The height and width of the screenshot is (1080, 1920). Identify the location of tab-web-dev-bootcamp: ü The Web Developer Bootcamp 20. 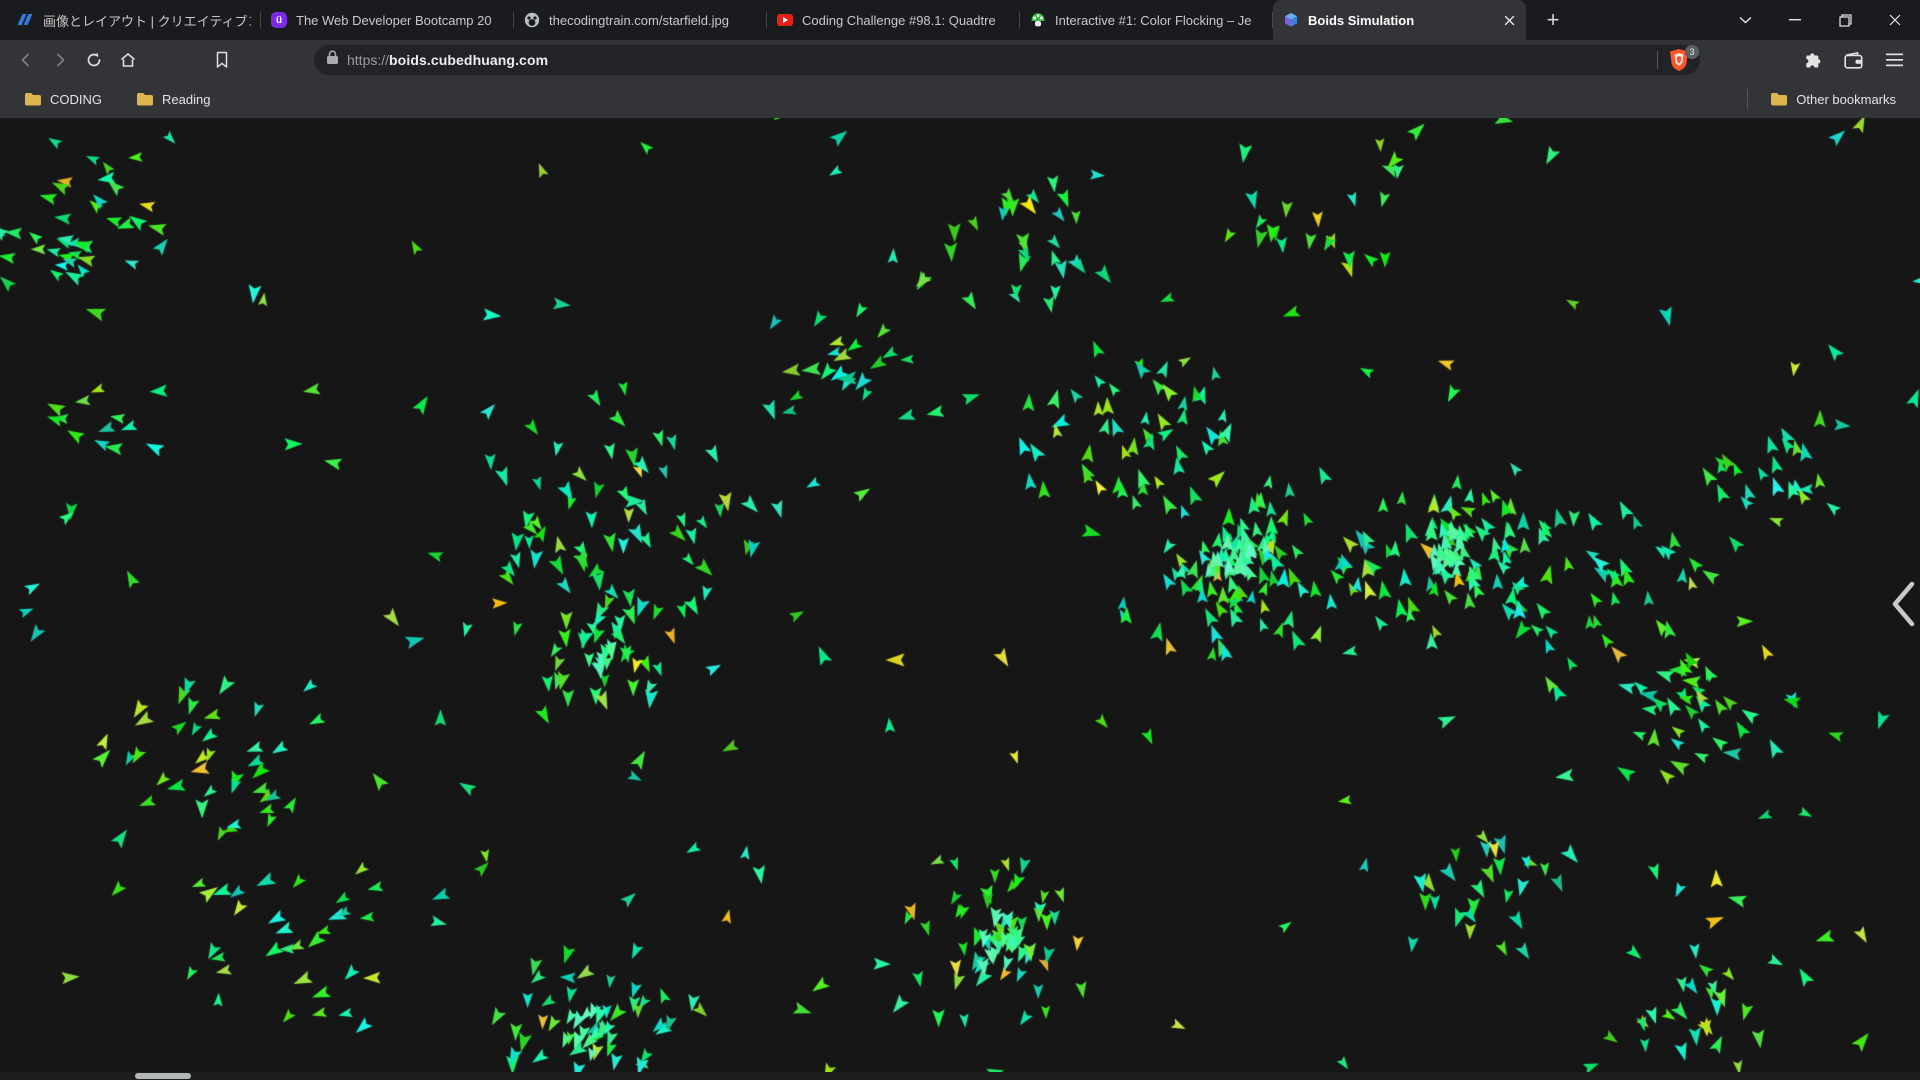
(387, 20).